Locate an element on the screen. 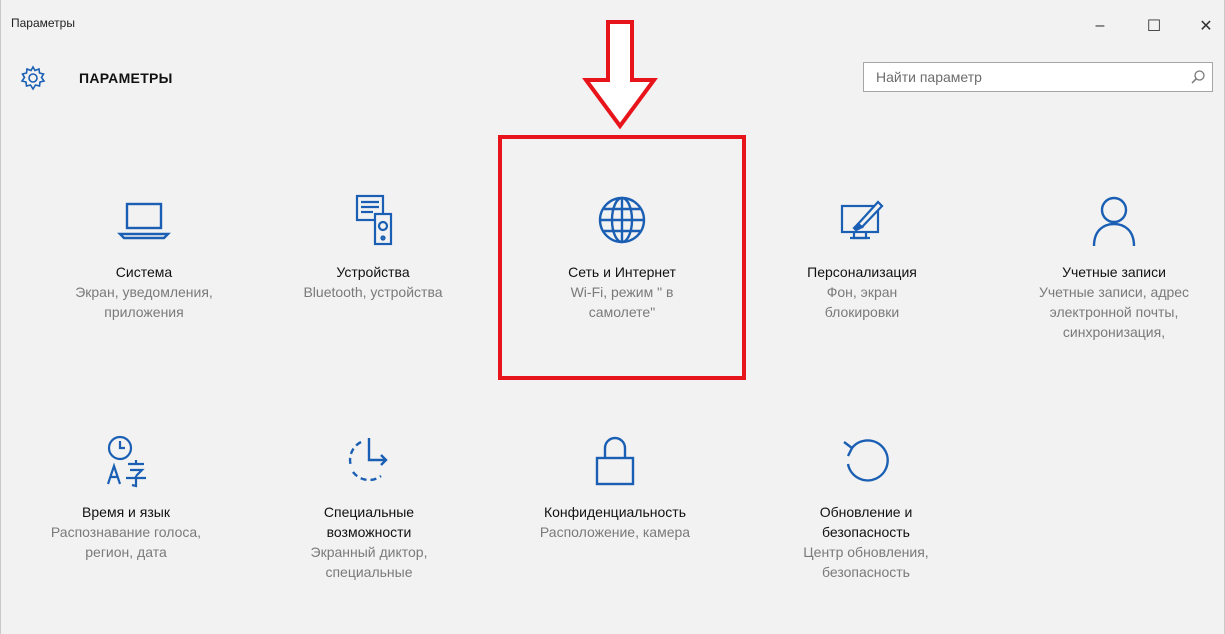 This screenshot has width=1225, height=634. tile-devices: Устройства Bluetooth, устройства is located at coordinates (373, 246).